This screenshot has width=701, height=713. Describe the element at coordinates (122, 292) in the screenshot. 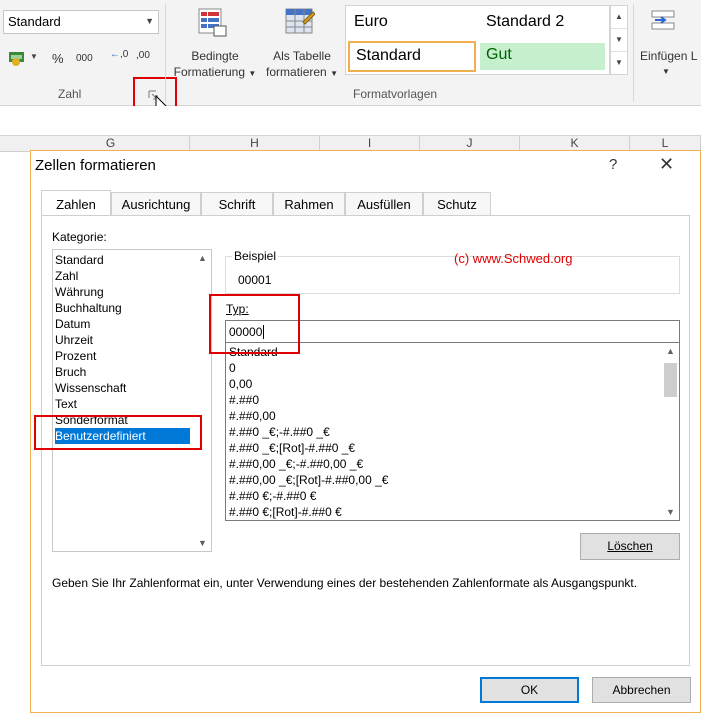

I see `category-item: Währung` at that location.